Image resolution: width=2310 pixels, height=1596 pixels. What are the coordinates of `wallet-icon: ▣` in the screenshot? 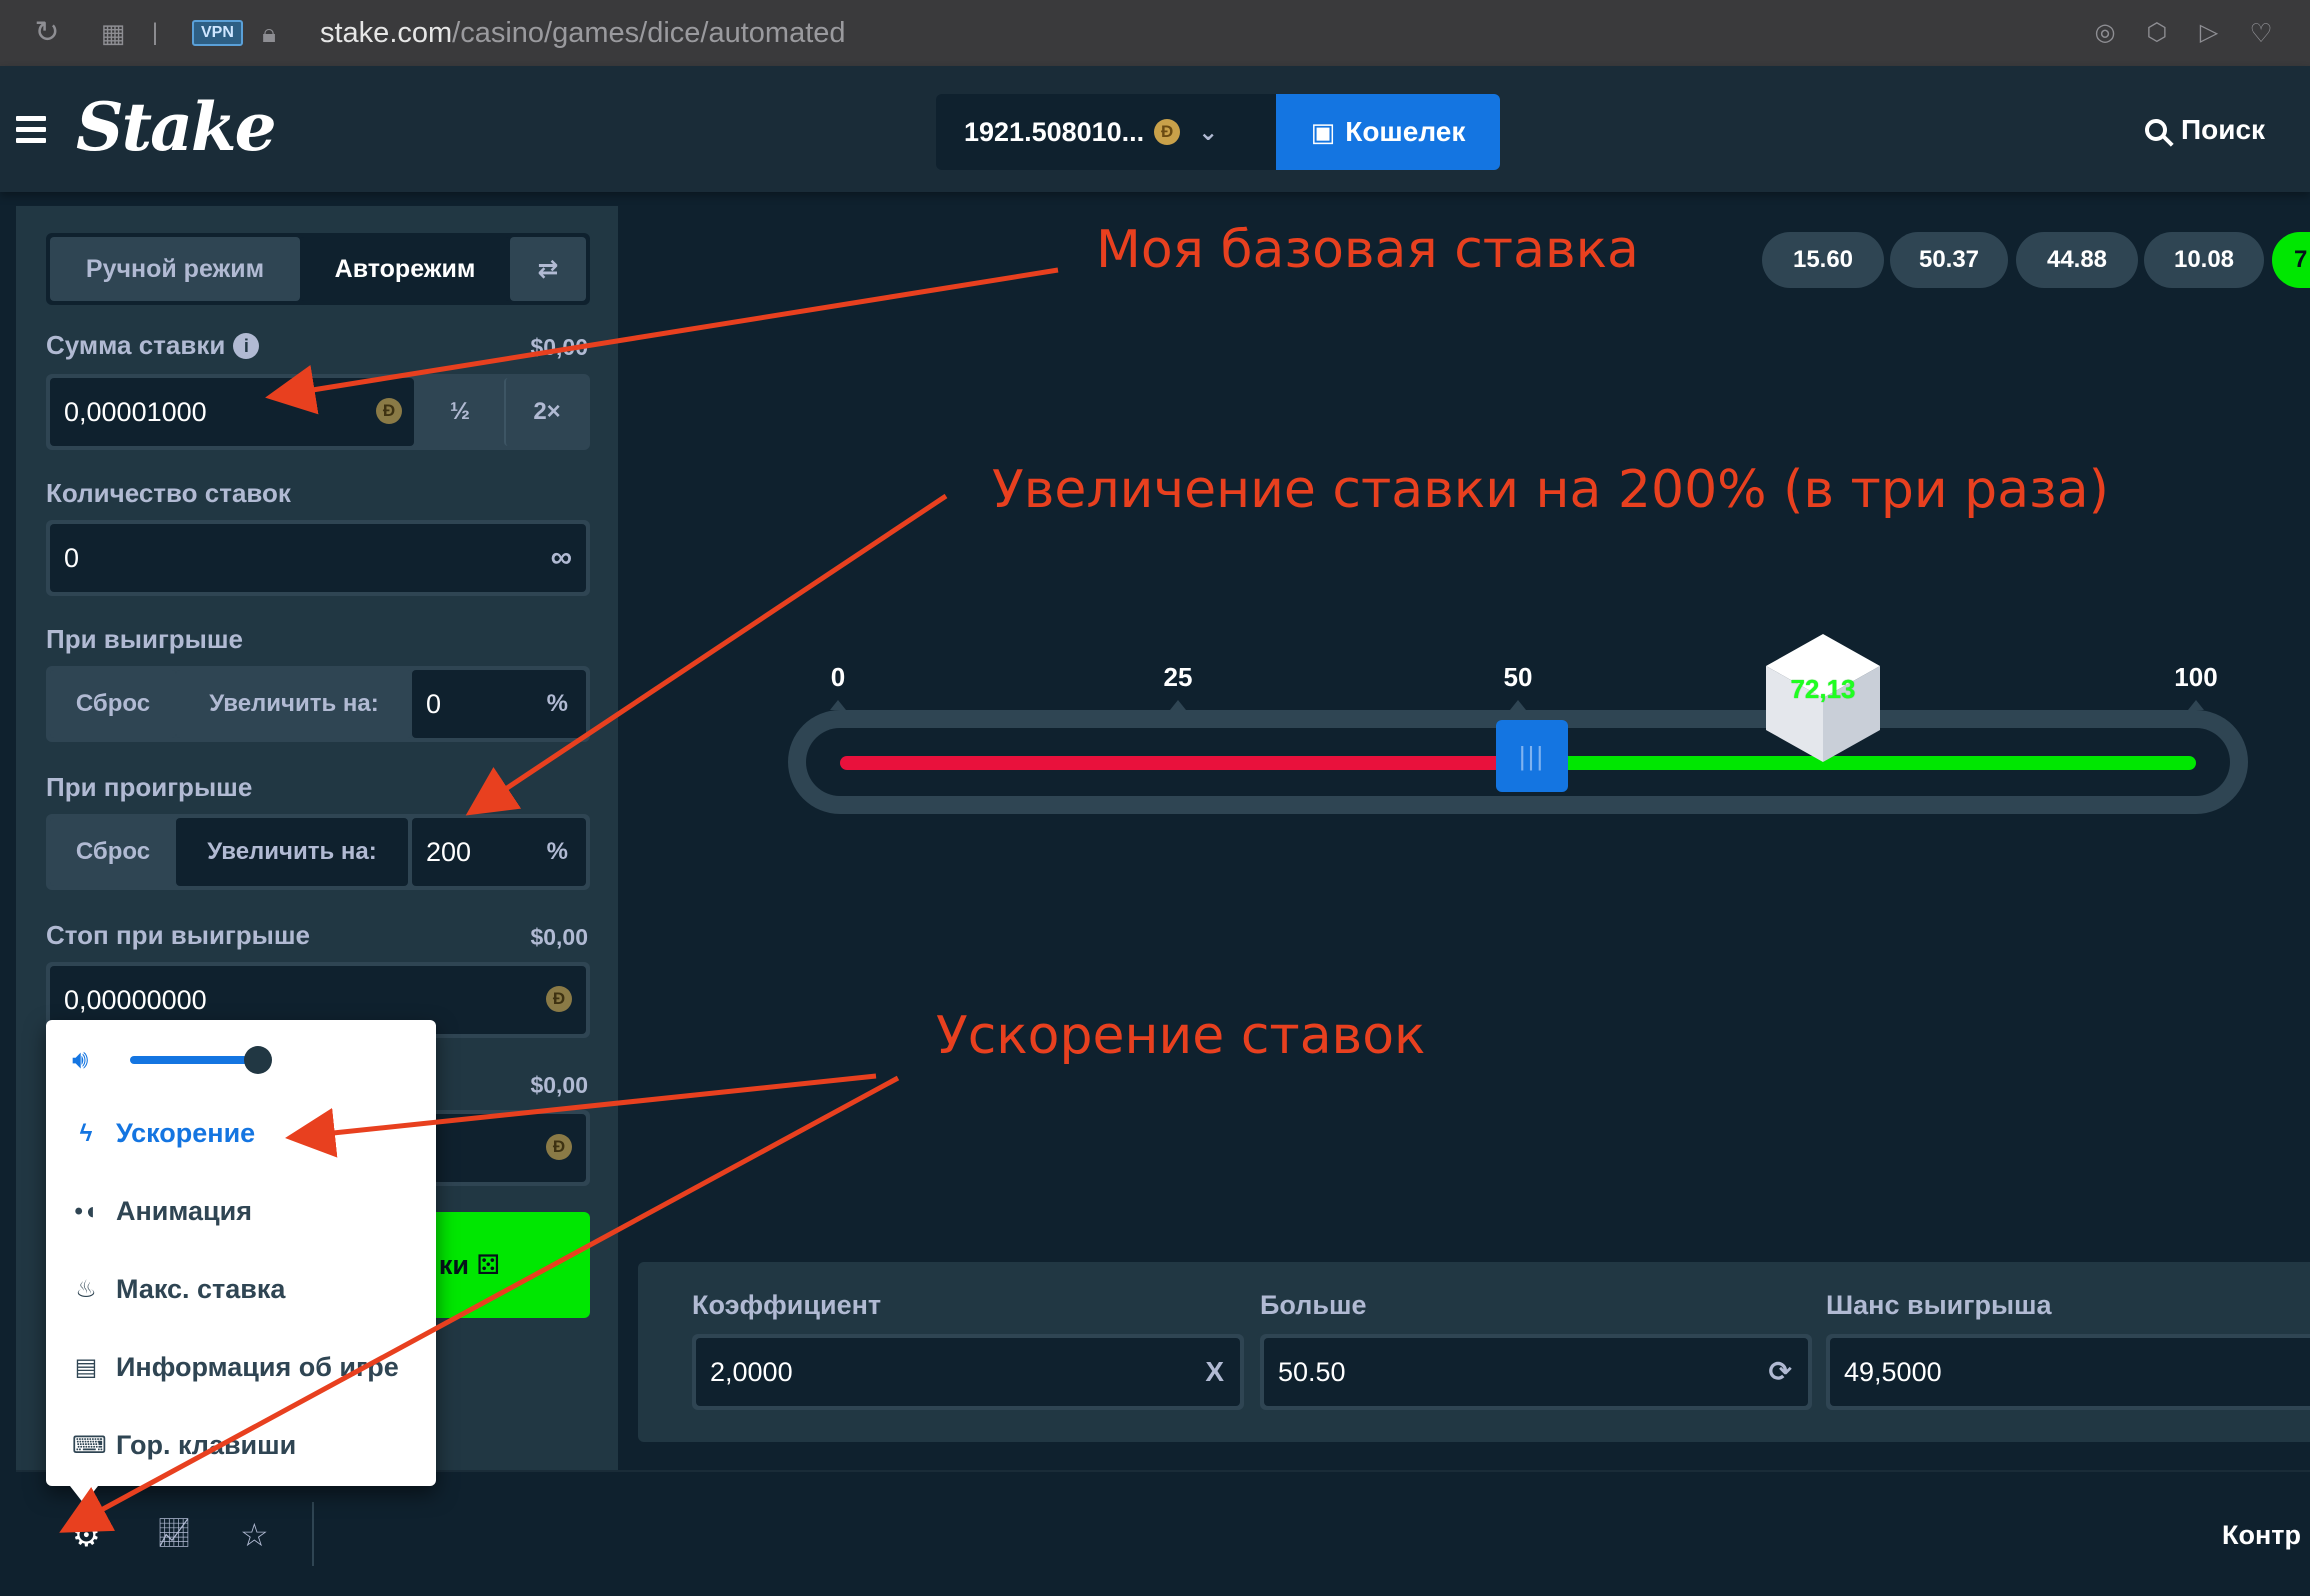 It's located at (1323, 131).